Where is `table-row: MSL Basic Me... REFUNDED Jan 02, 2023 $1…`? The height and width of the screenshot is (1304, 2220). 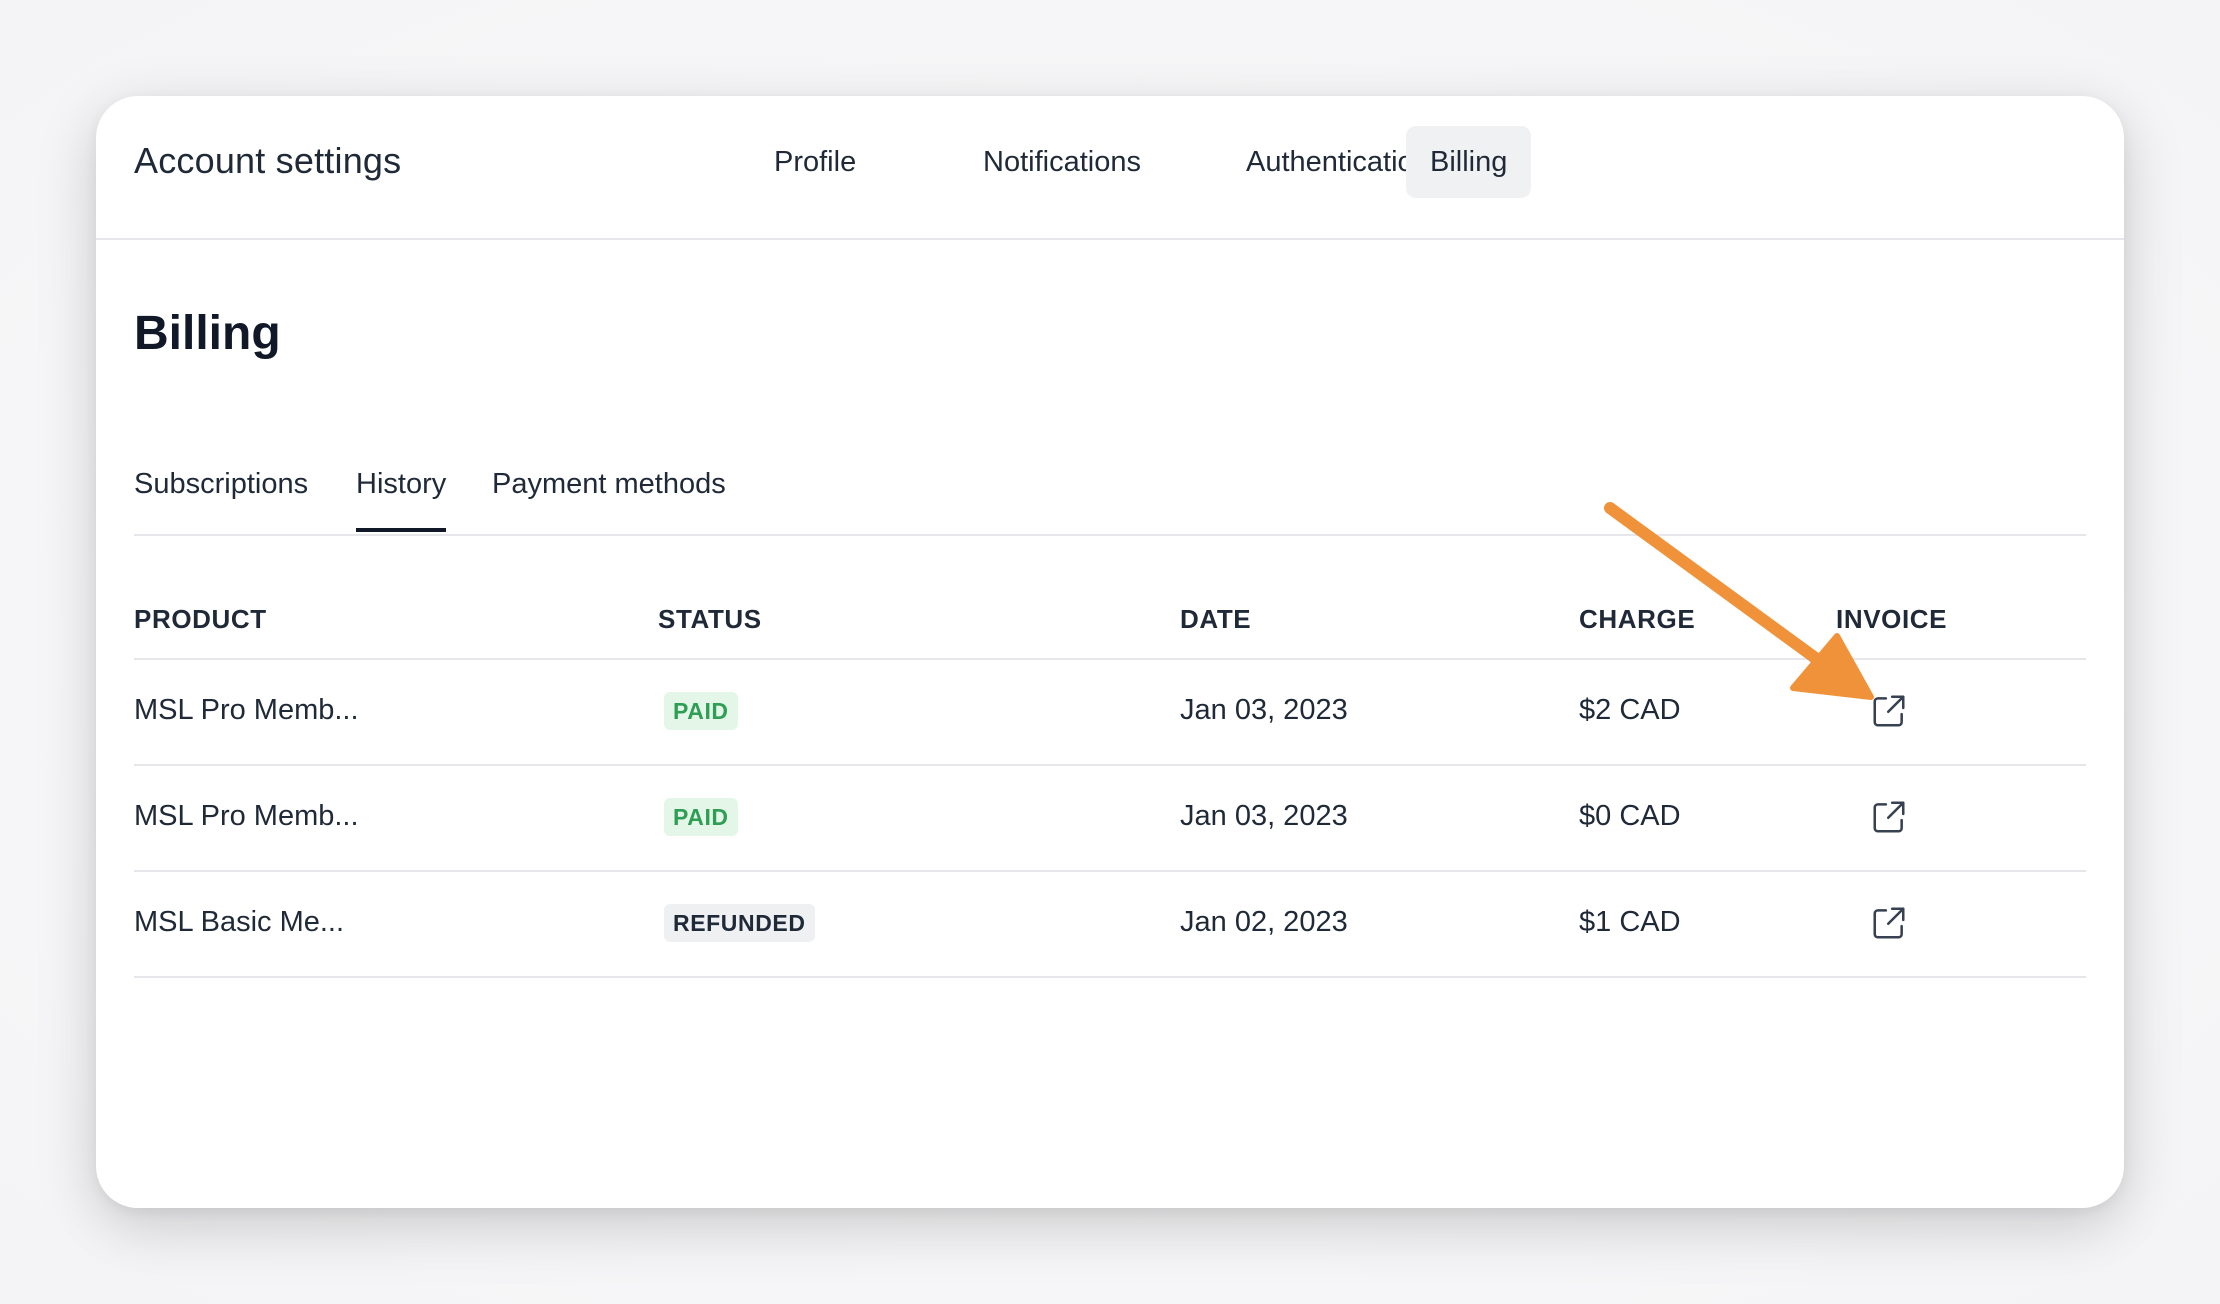 table-row: MSL Basic Me... REFUNDED Jan 02, 2023 $1… is located at coordinates (1110, 925).